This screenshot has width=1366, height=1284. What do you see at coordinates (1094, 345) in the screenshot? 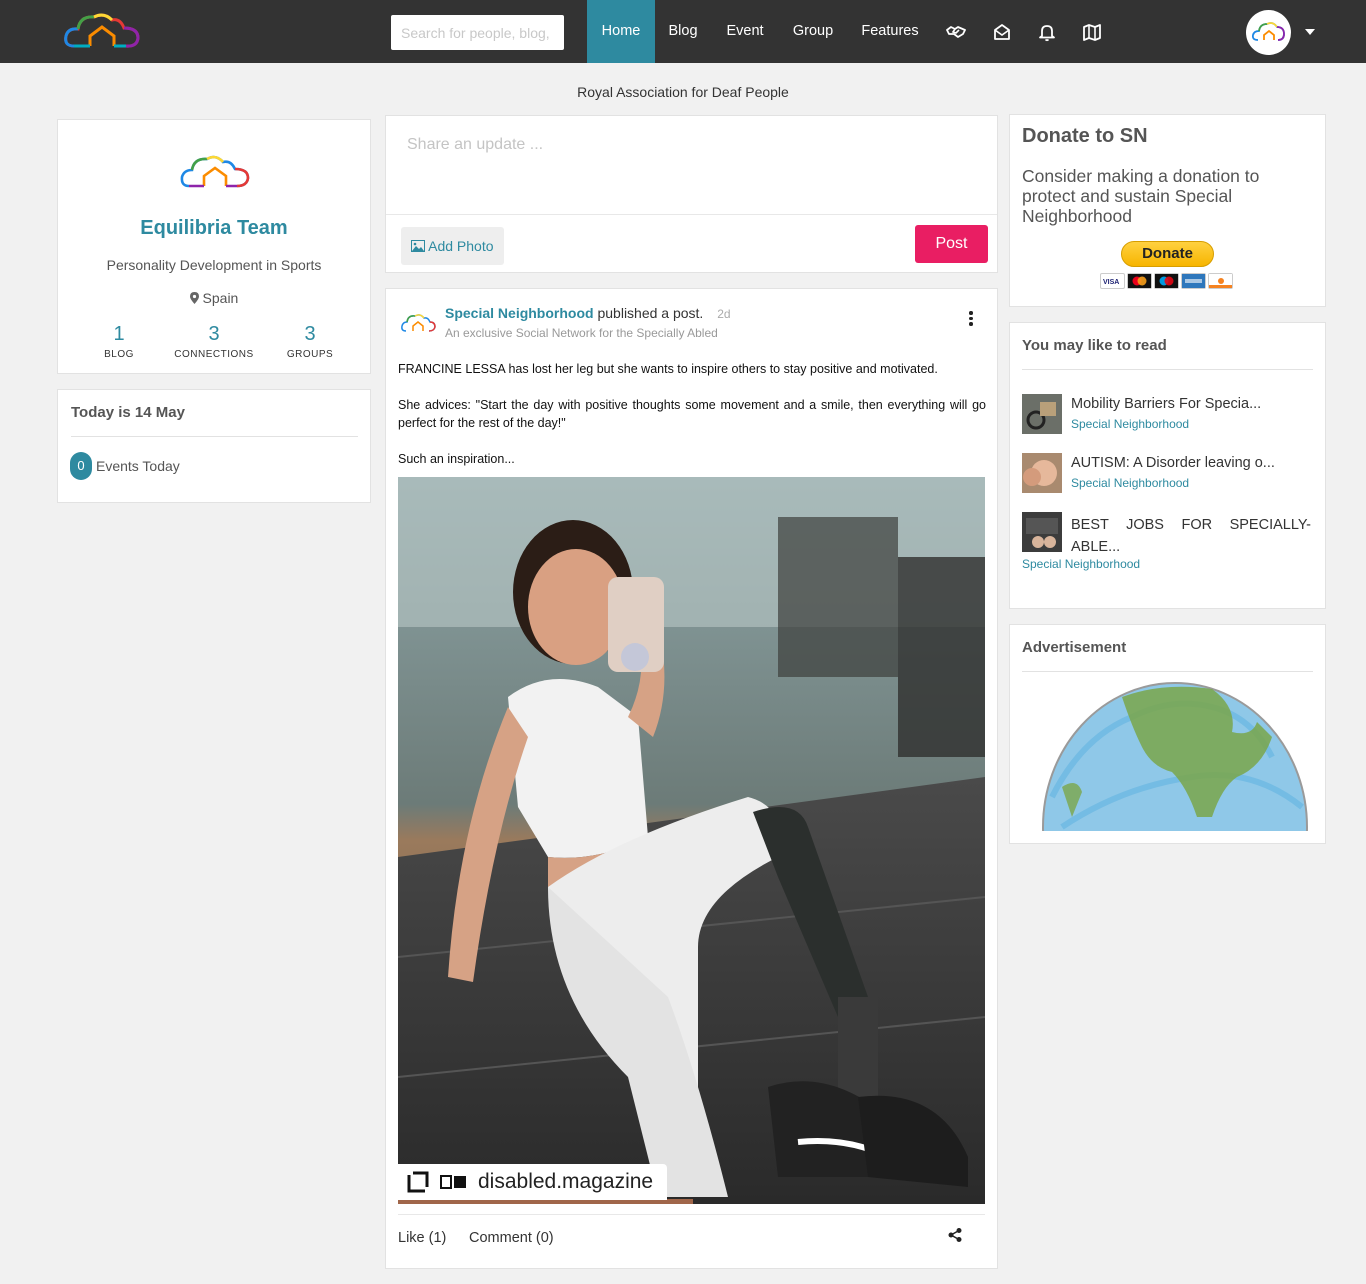
I see `recommended-title: You may like to read` at bounding box center [1094, 345].